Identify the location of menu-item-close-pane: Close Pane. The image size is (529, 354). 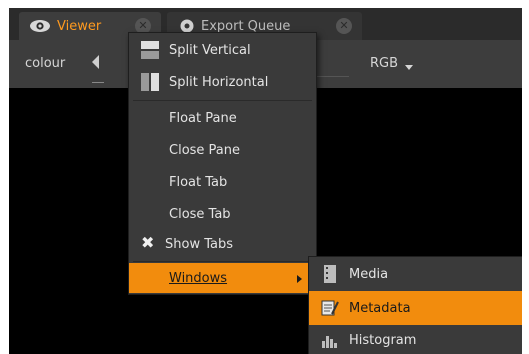
(222, 150).